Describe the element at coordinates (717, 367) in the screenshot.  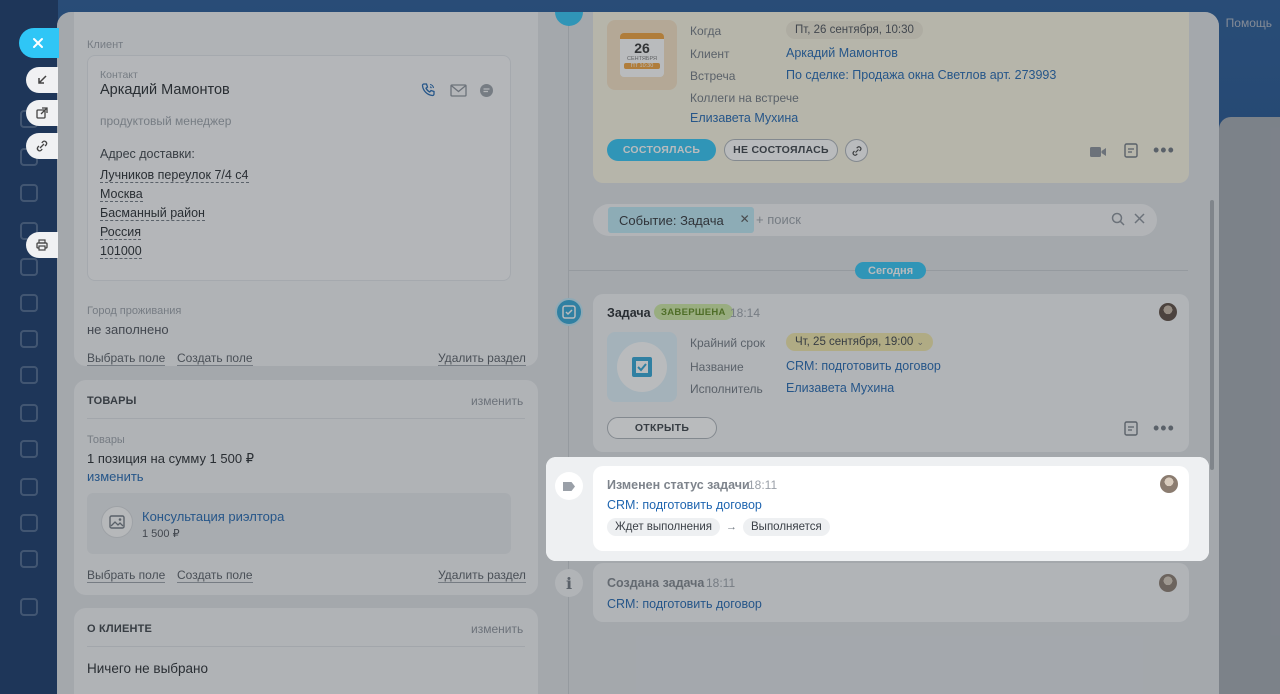
I see `task-name-label: Название` at that location.